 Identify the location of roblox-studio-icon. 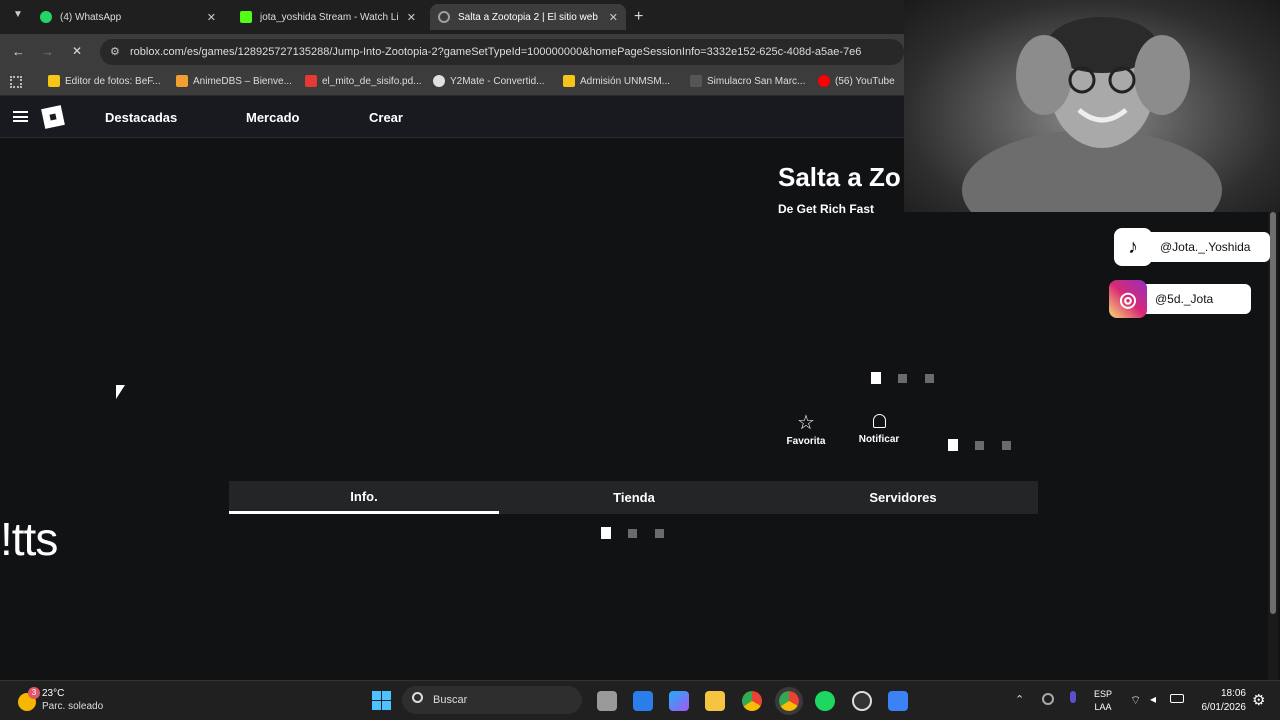
(898, 701).